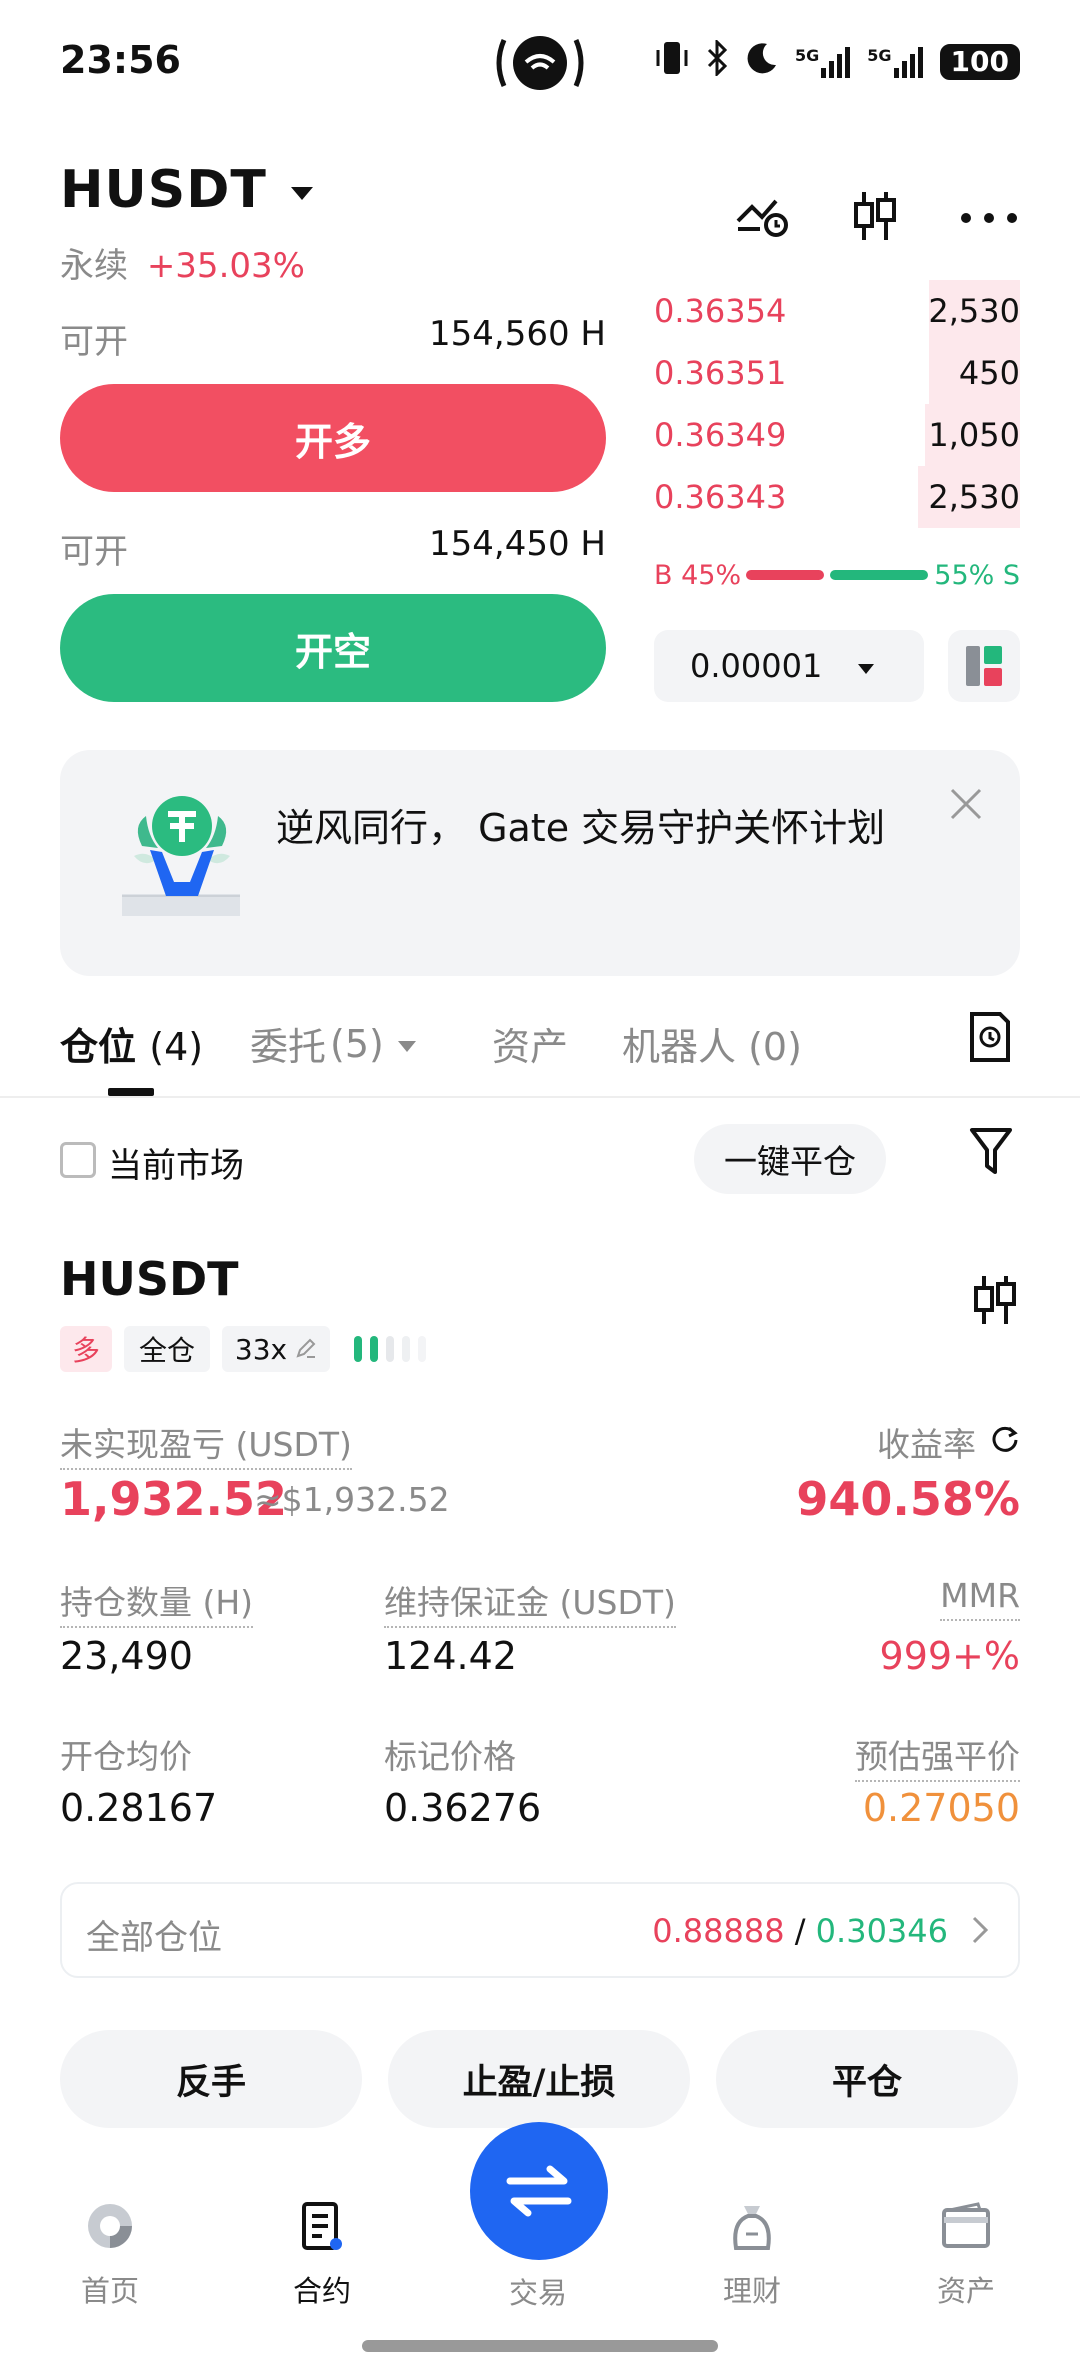  I want to click on status-icons: 5G 5G 100, so click(837, 61).